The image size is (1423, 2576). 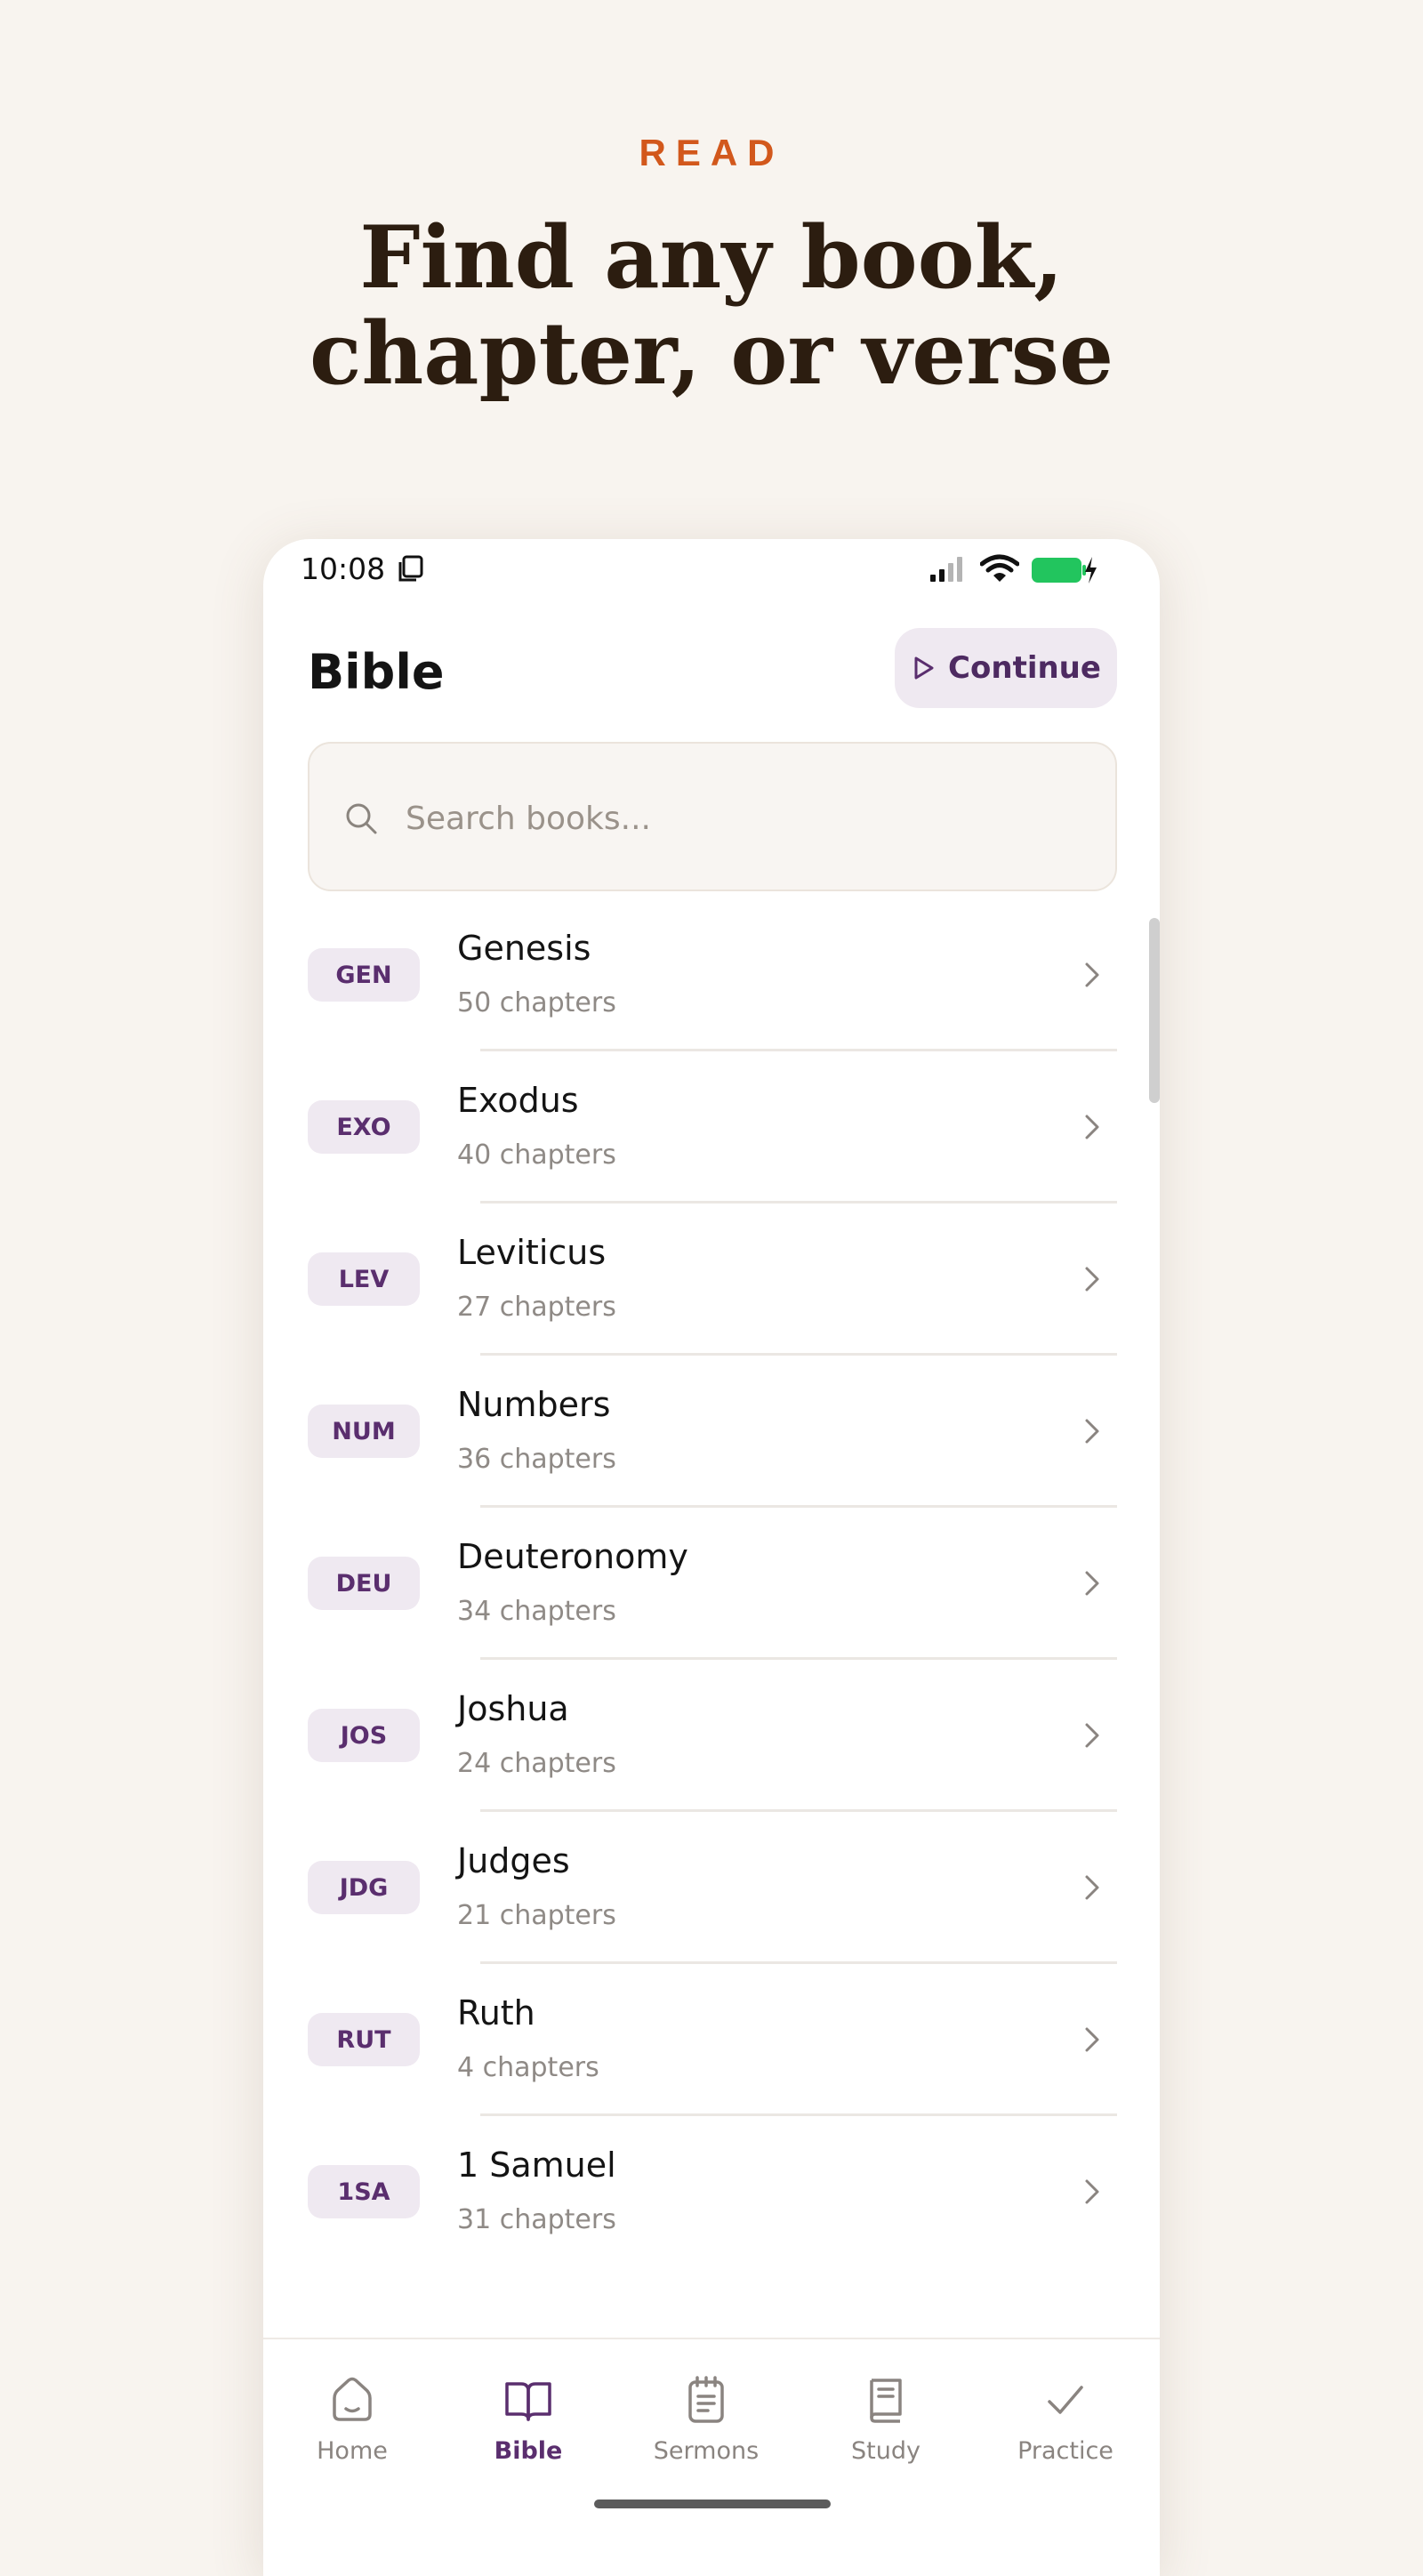 I want to click on nav-sermons-label: Sermons, so click(x=706, y=2451).